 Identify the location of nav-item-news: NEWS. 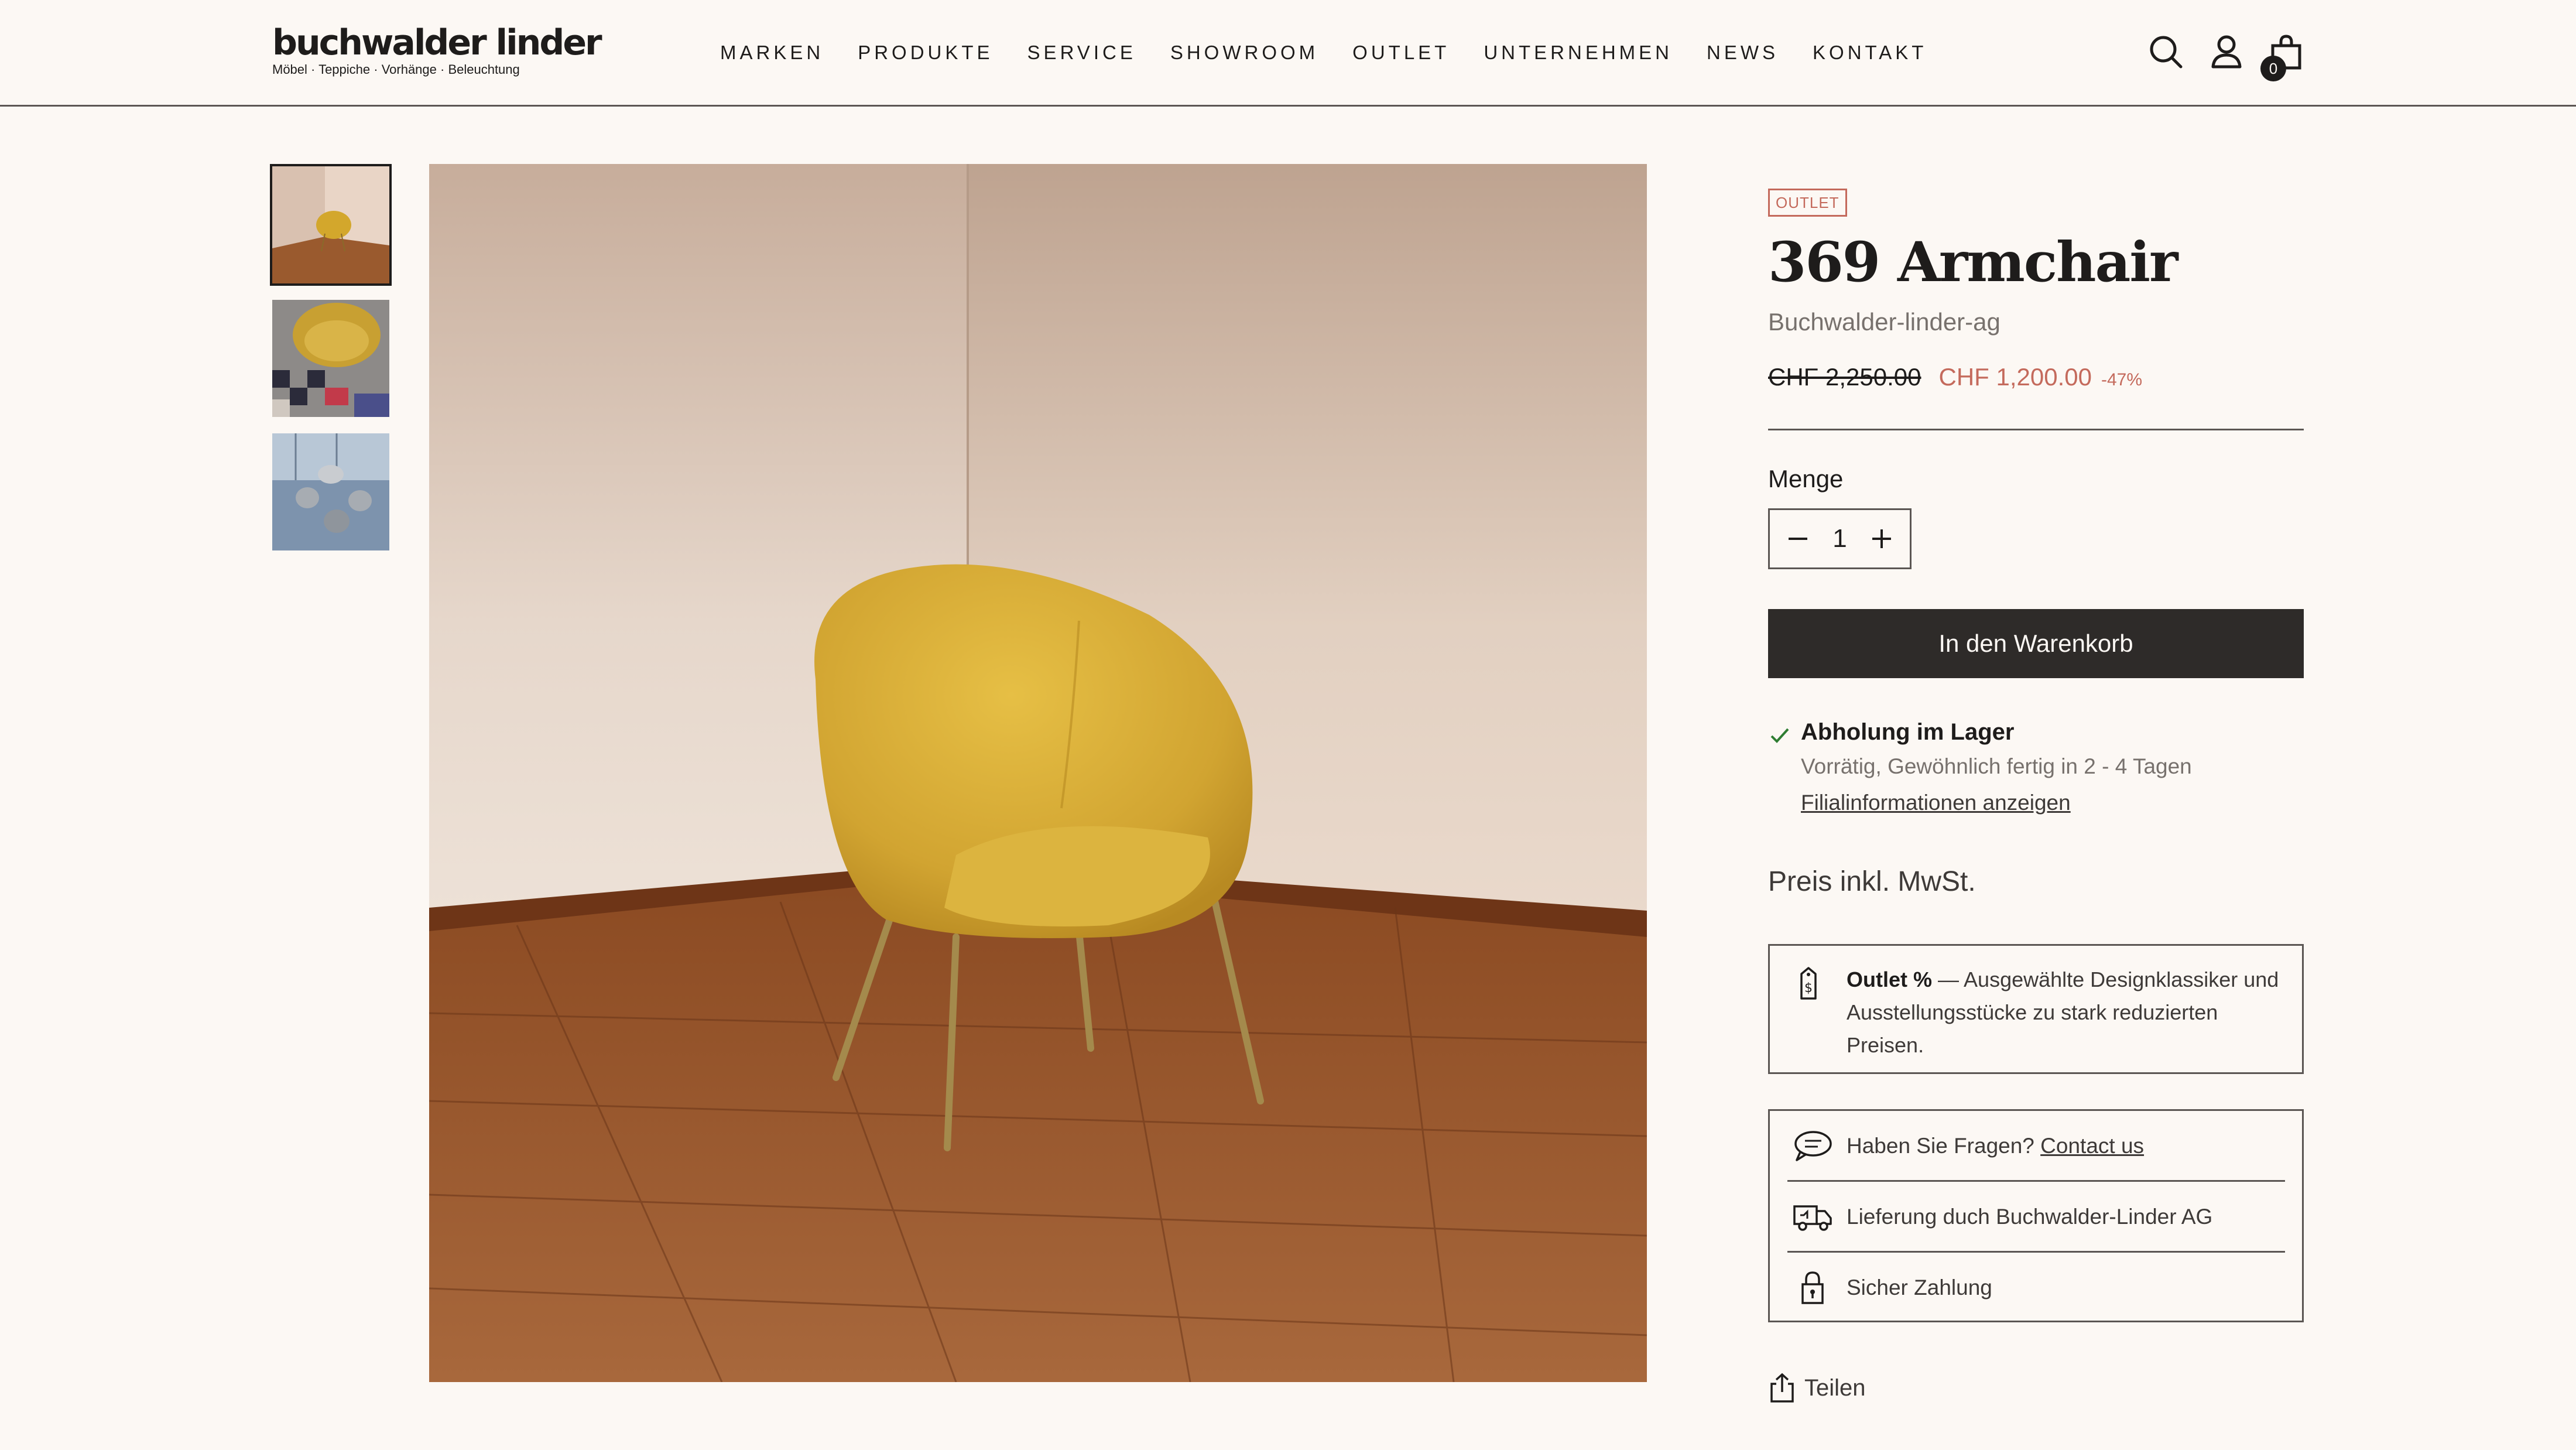
(1743, 53).